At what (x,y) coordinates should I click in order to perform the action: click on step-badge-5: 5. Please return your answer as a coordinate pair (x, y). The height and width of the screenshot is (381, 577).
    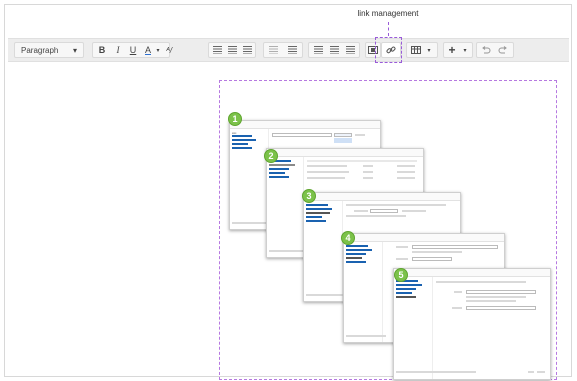
    Looking at the image, I should click on (401, 275).